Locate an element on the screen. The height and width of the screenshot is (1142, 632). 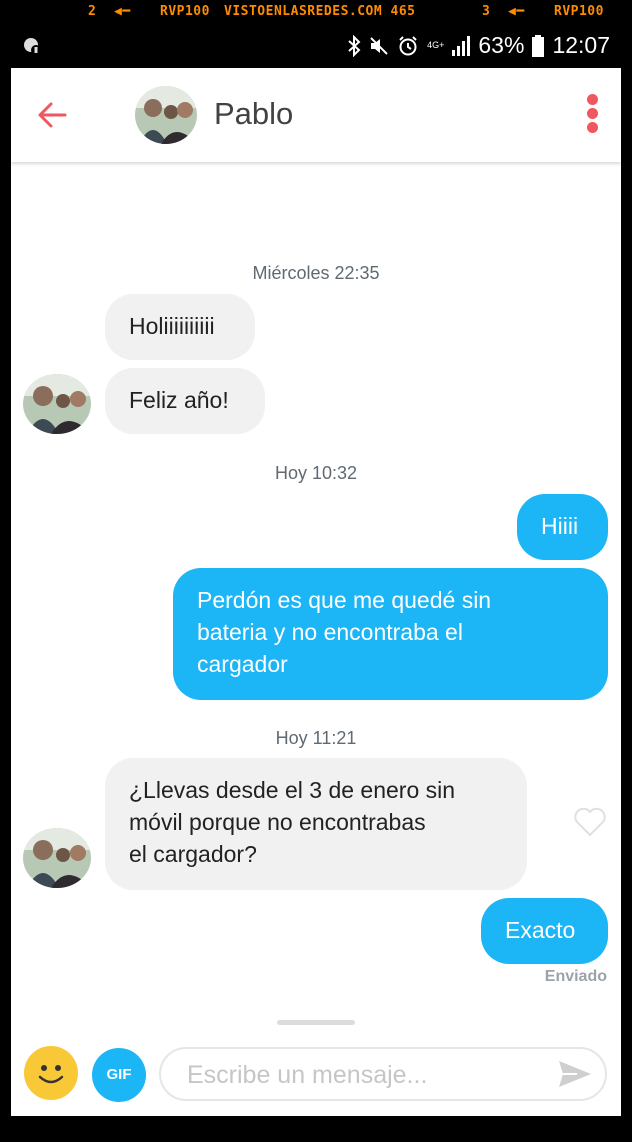
scroll-handle is located at coordinates (316, 1022).